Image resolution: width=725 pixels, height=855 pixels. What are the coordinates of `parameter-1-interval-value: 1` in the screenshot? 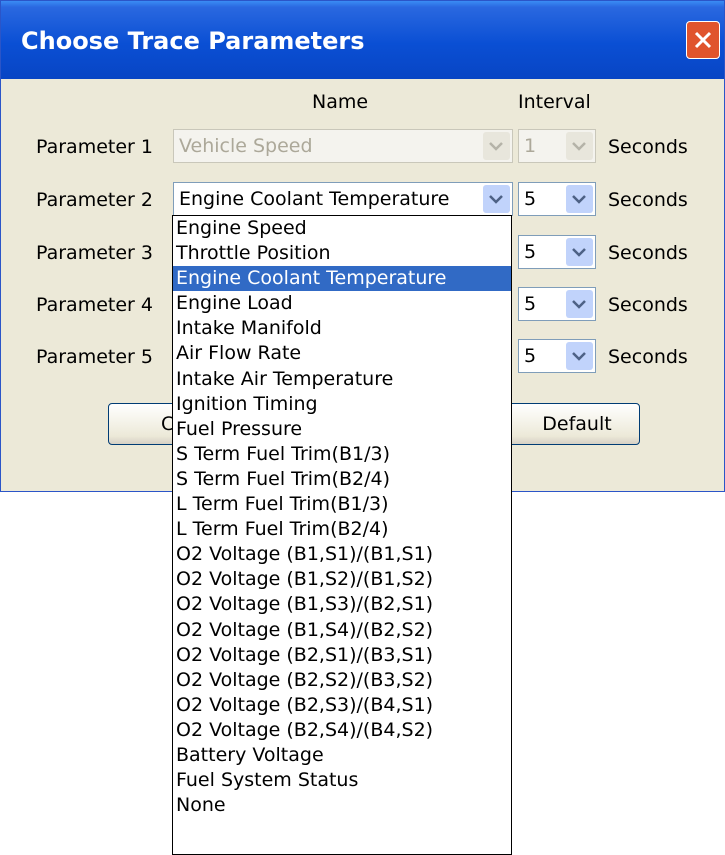 It's located at (530, 146).